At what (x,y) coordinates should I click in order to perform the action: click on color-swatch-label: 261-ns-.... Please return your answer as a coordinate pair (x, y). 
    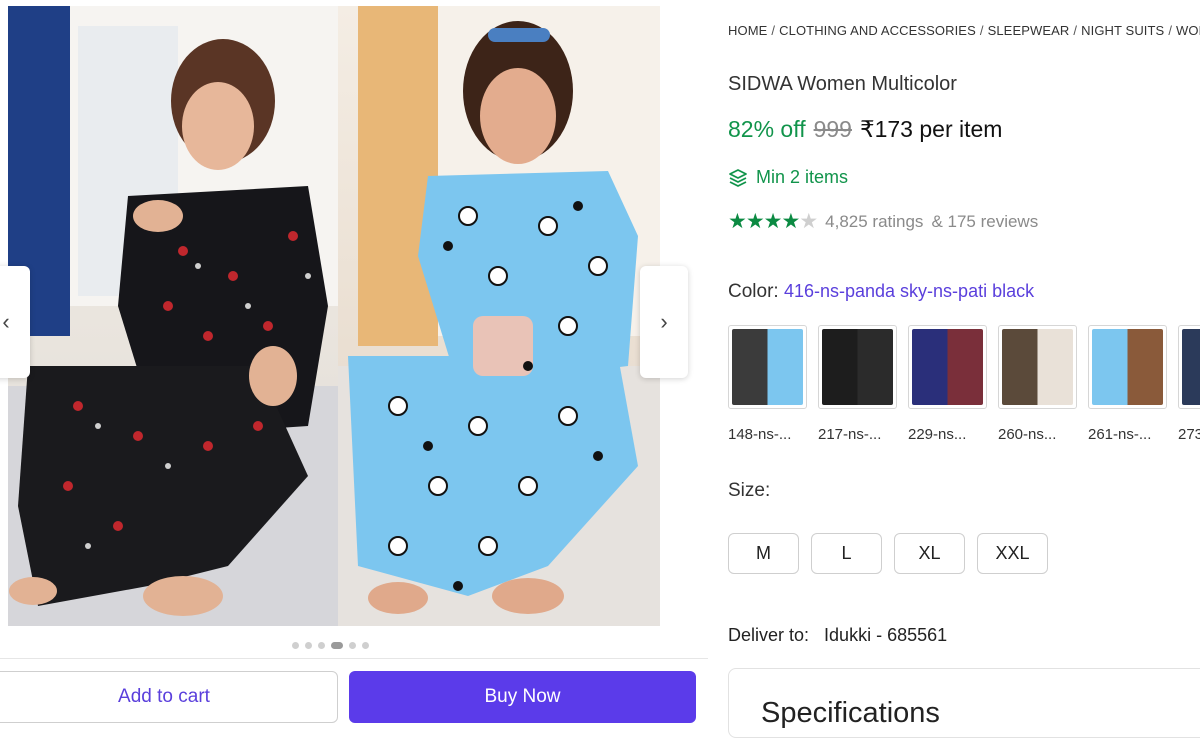
    Looking at the image, I should click on (1120, 434).